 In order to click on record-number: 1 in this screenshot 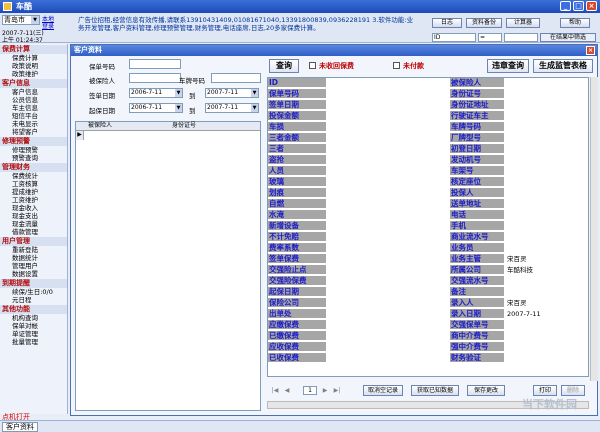, I will do `click(310, 390)`.